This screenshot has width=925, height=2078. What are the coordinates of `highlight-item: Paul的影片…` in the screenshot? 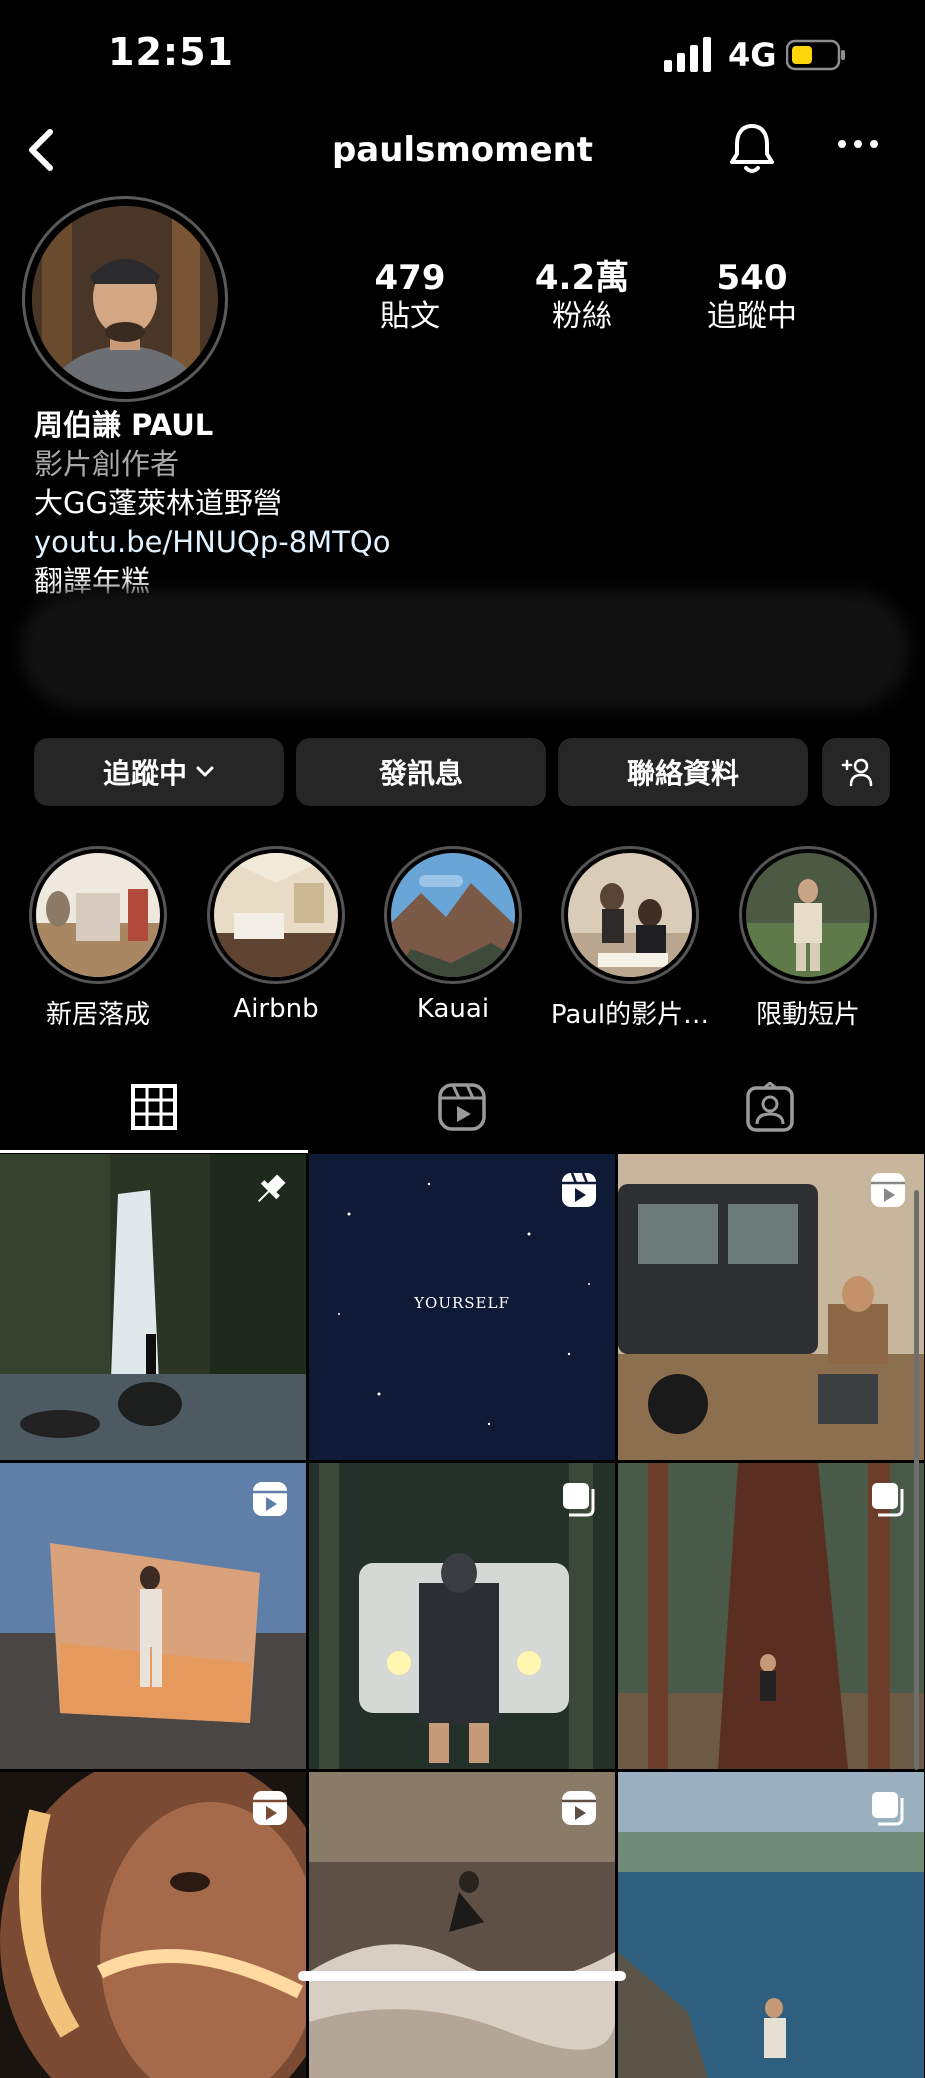 It's located at (630, 938).